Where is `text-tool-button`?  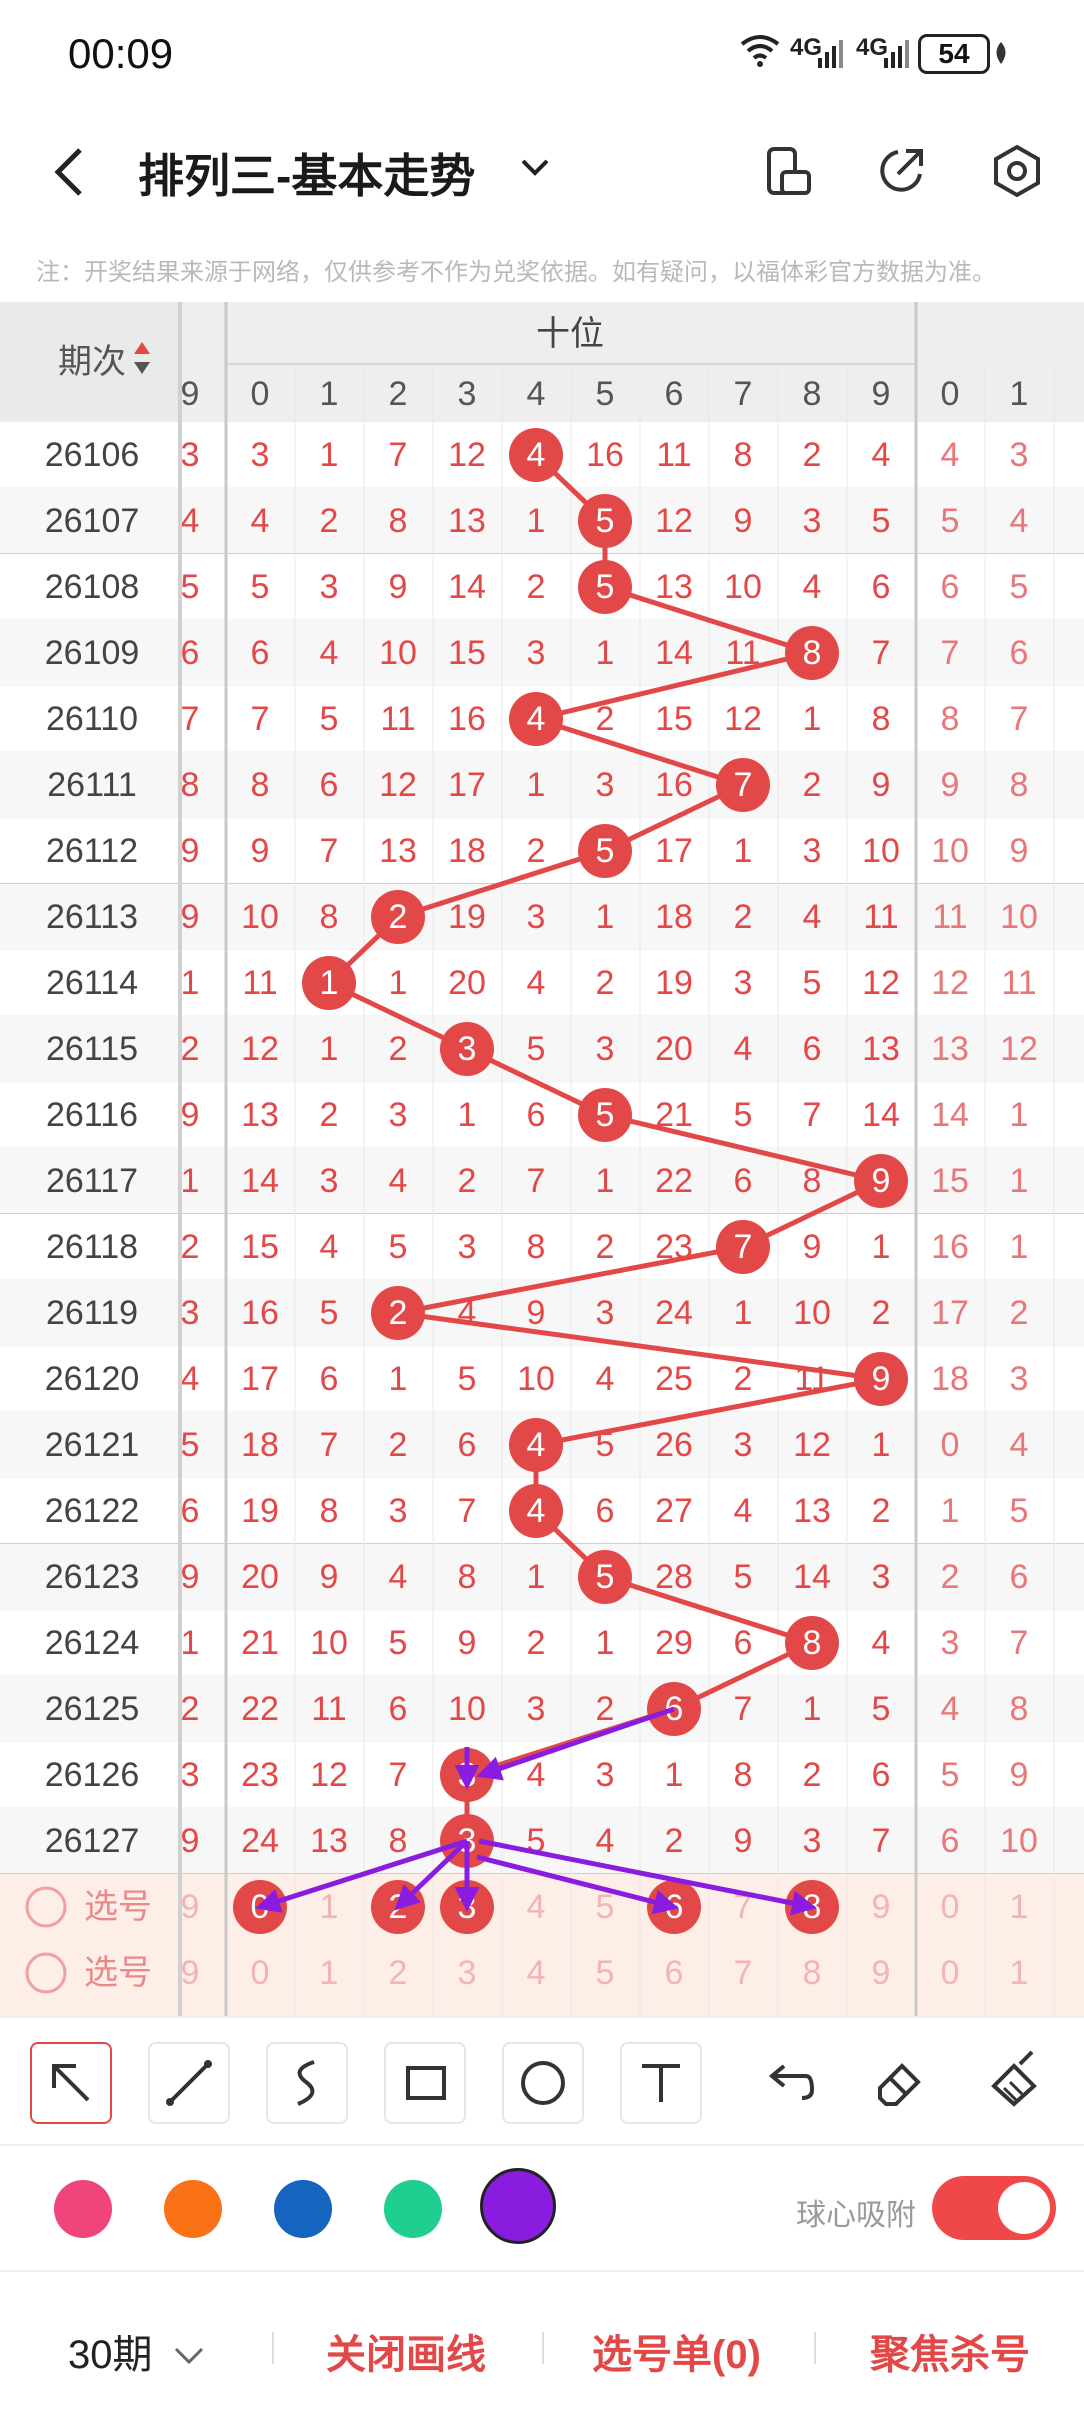 text-tool-button is located at coordinates (661, 2083).